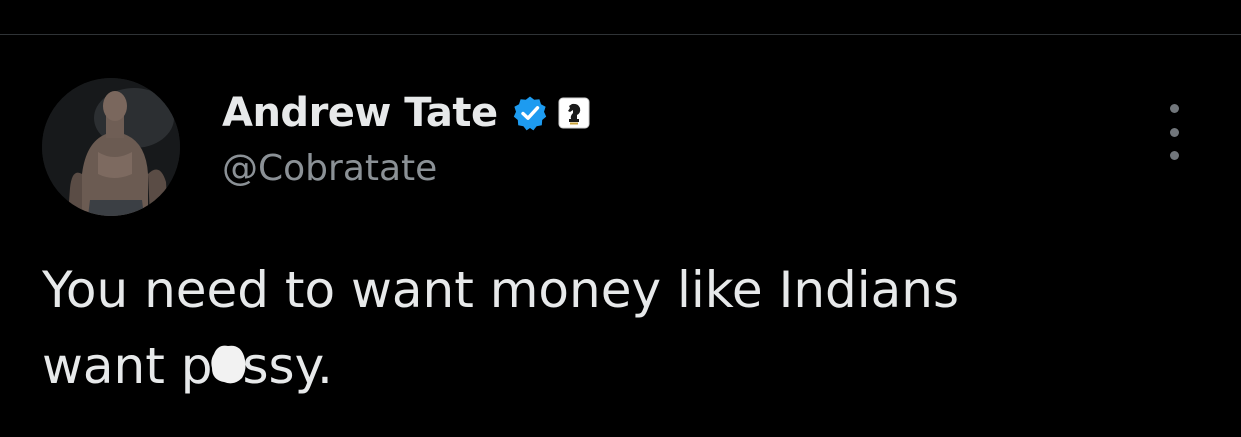 The image size is (1241, 437). I want to click on more-options-icon, so click(1174, 132).